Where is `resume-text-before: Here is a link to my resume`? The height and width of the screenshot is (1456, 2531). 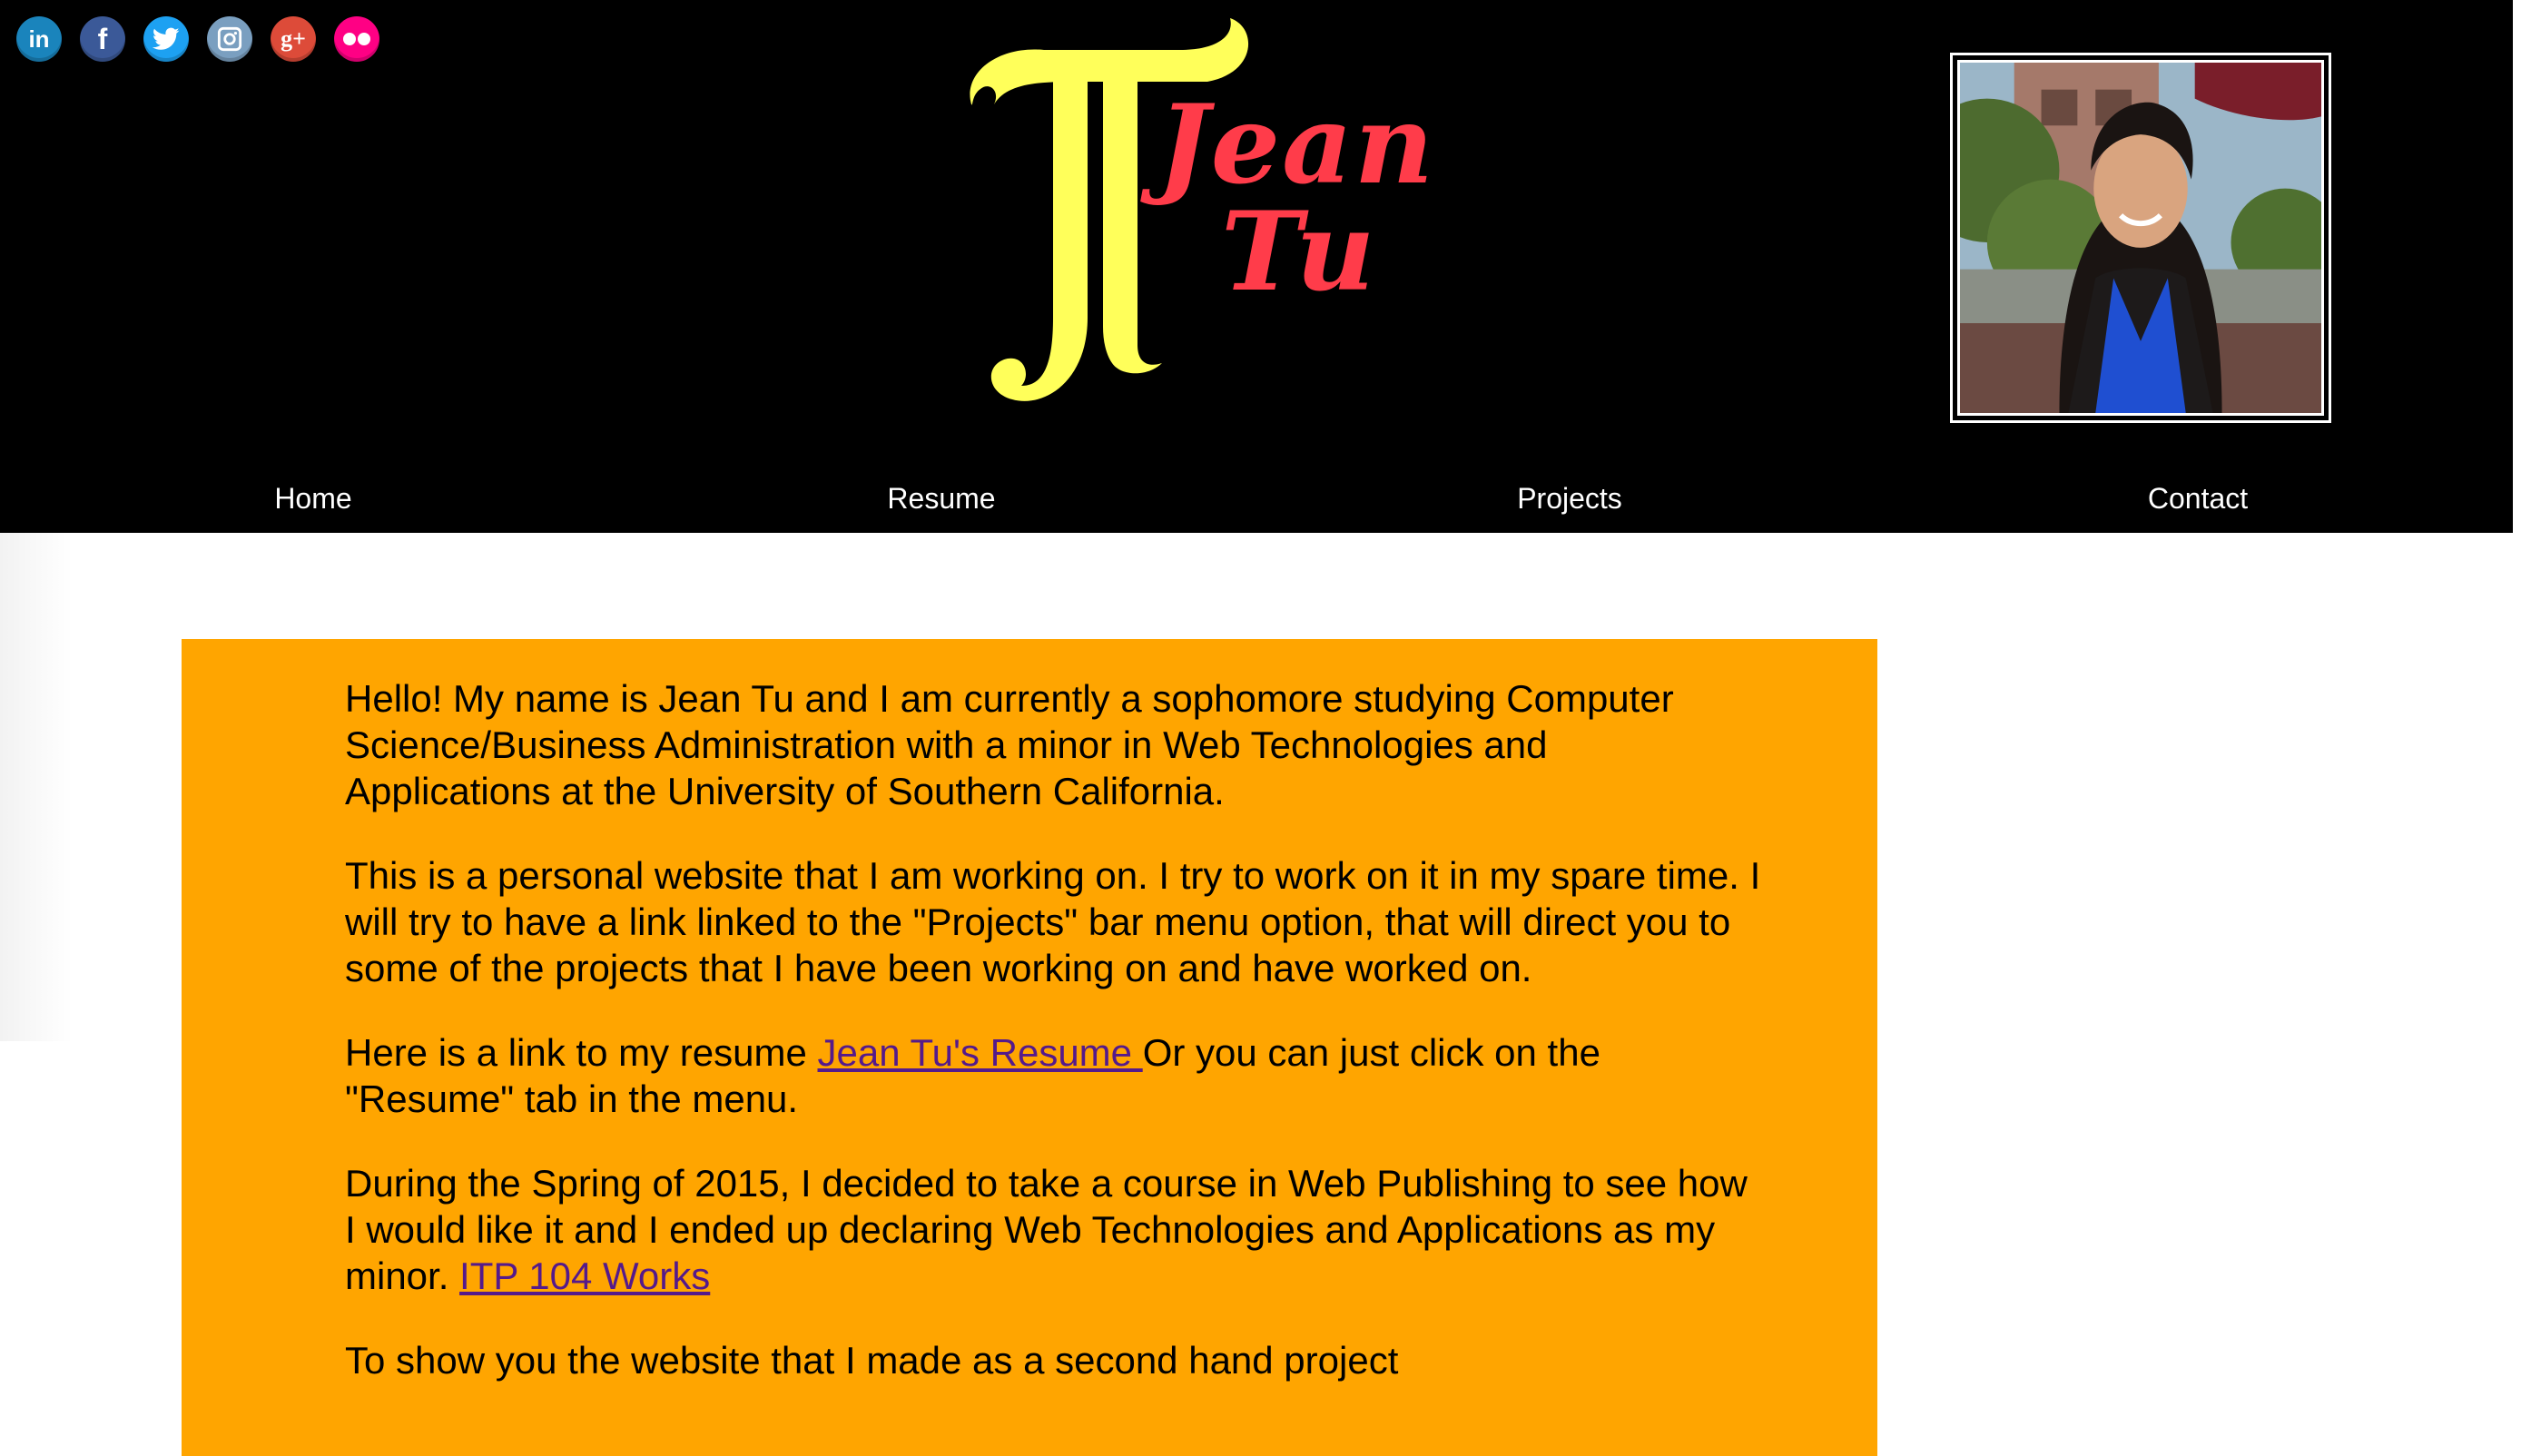 resume-text-before: Here is a link to my resume is located at coordinates (582, 1052).